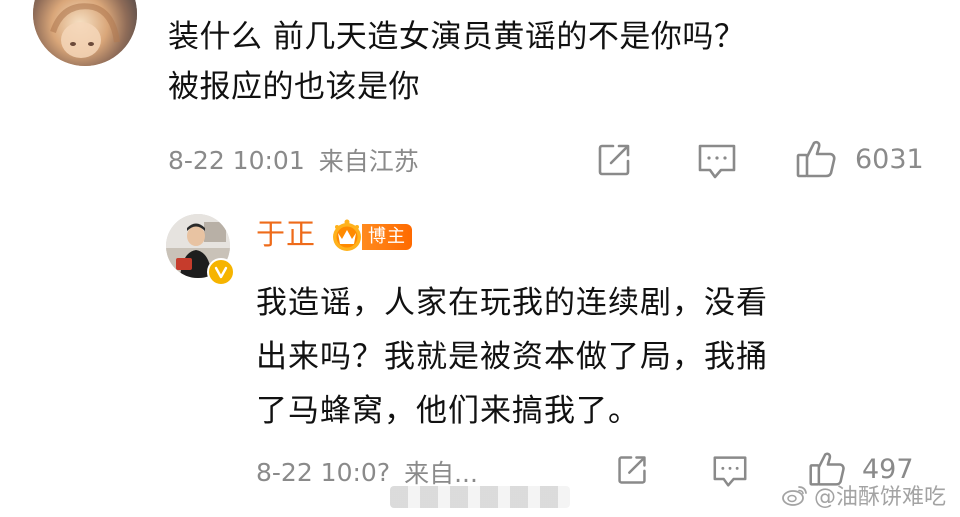 Image resolution: width=960 pixels, height=517 pixels. What do you see at coordinates (368, 161) in the screenshot?
I see `comment-location: 来自江苏` at bounding box center [368, 161].